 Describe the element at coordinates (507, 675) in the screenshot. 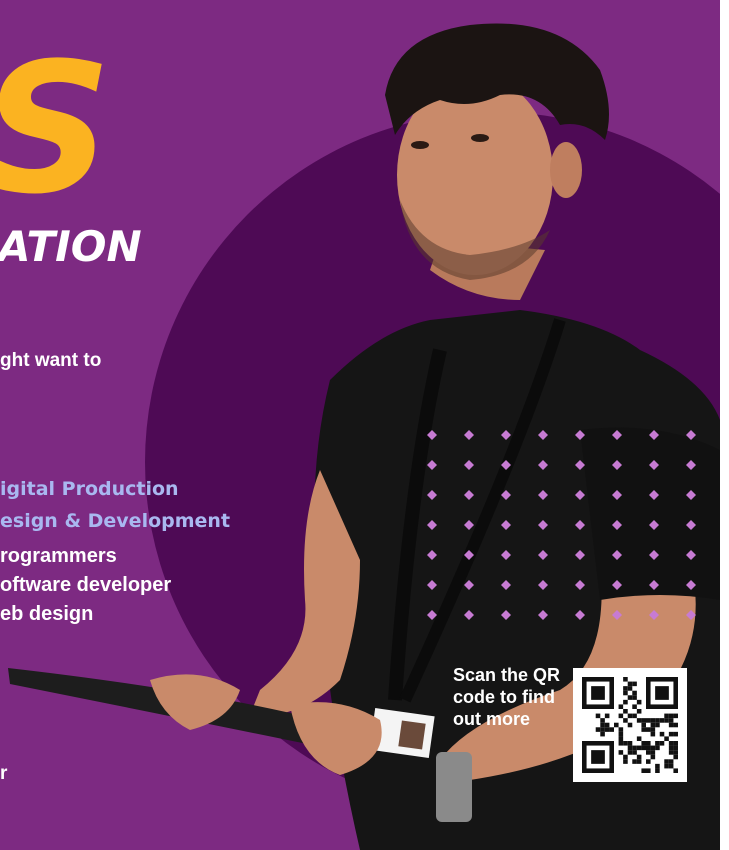

I see `qr-caption-line: Scan the QR` at that location.